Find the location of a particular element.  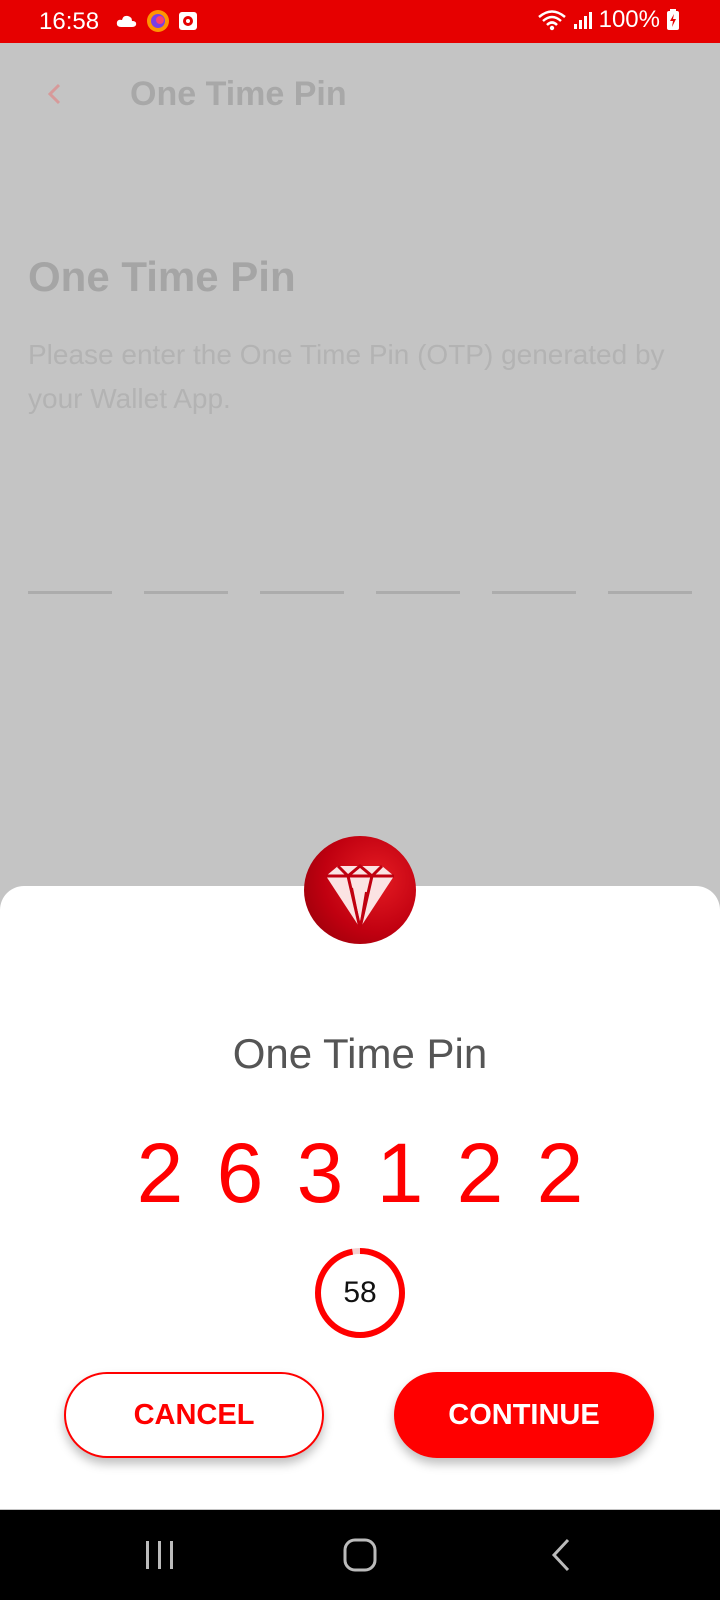

home-icon is located at coordinates (360, 1555).